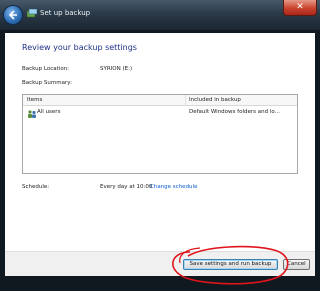 This screenshot has height=291, width=320. Describe the element at coordinates (65, 13) in the screenshot. I see `window-title: Set up backup` at that location.